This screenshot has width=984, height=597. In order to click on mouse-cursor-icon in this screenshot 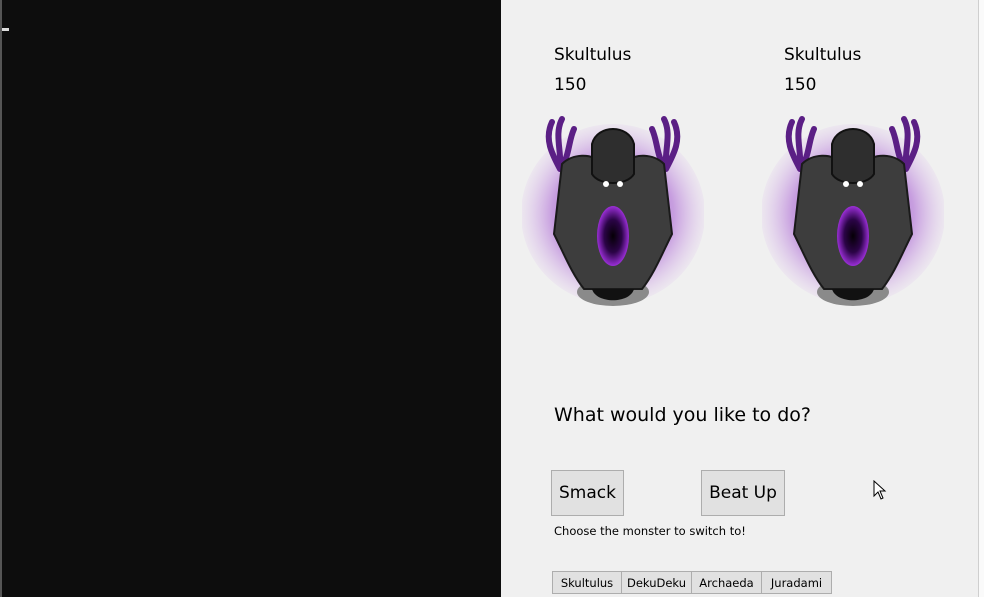, I will do `click(880, 490)`.